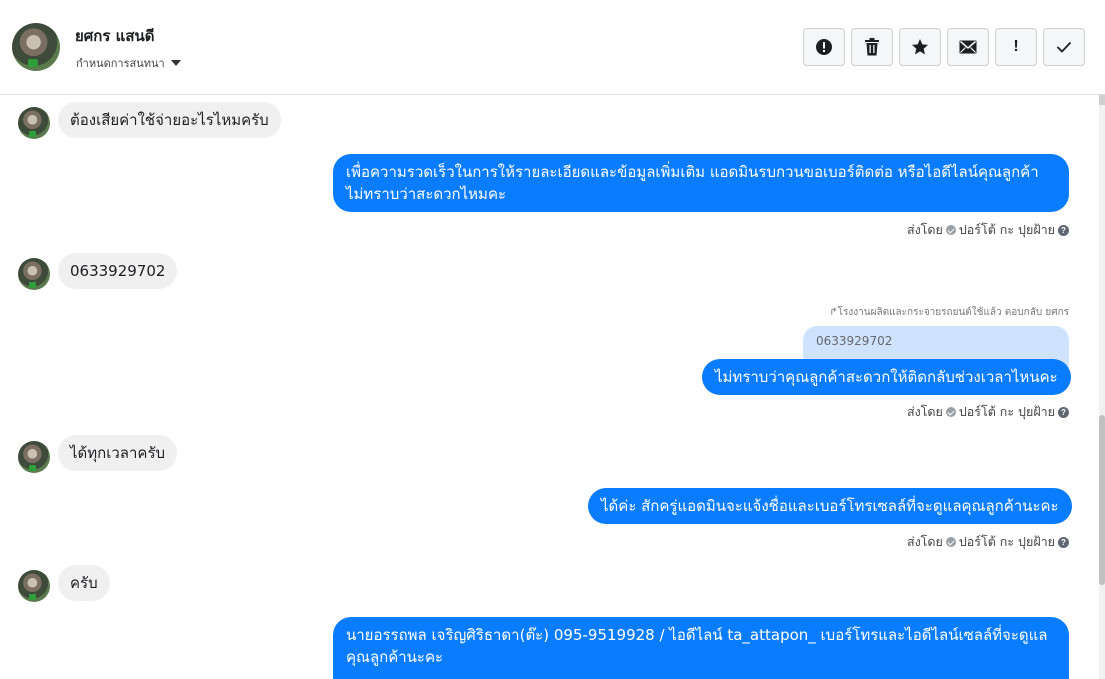  I want to click on exclamation-circle-icon, so click(824, 47).